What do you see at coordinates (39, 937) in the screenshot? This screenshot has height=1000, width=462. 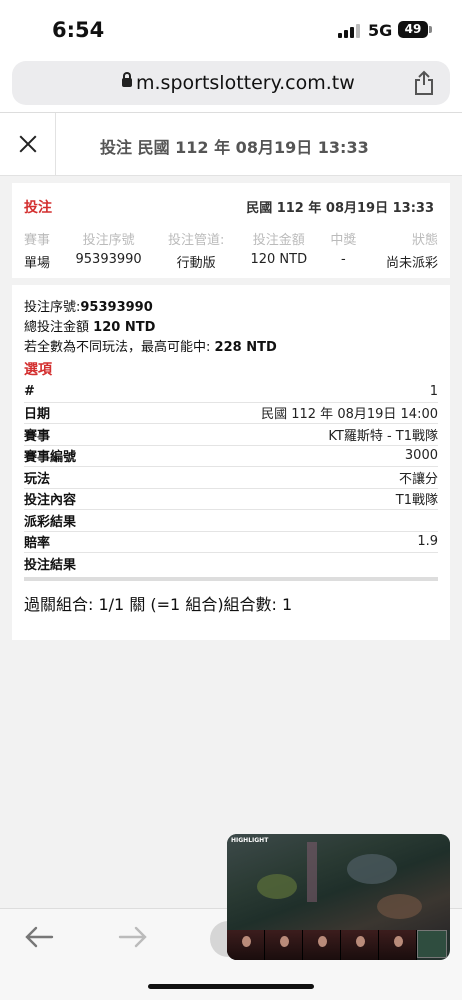 I see `back-arrow-icon` at bounding box center [39, 937].